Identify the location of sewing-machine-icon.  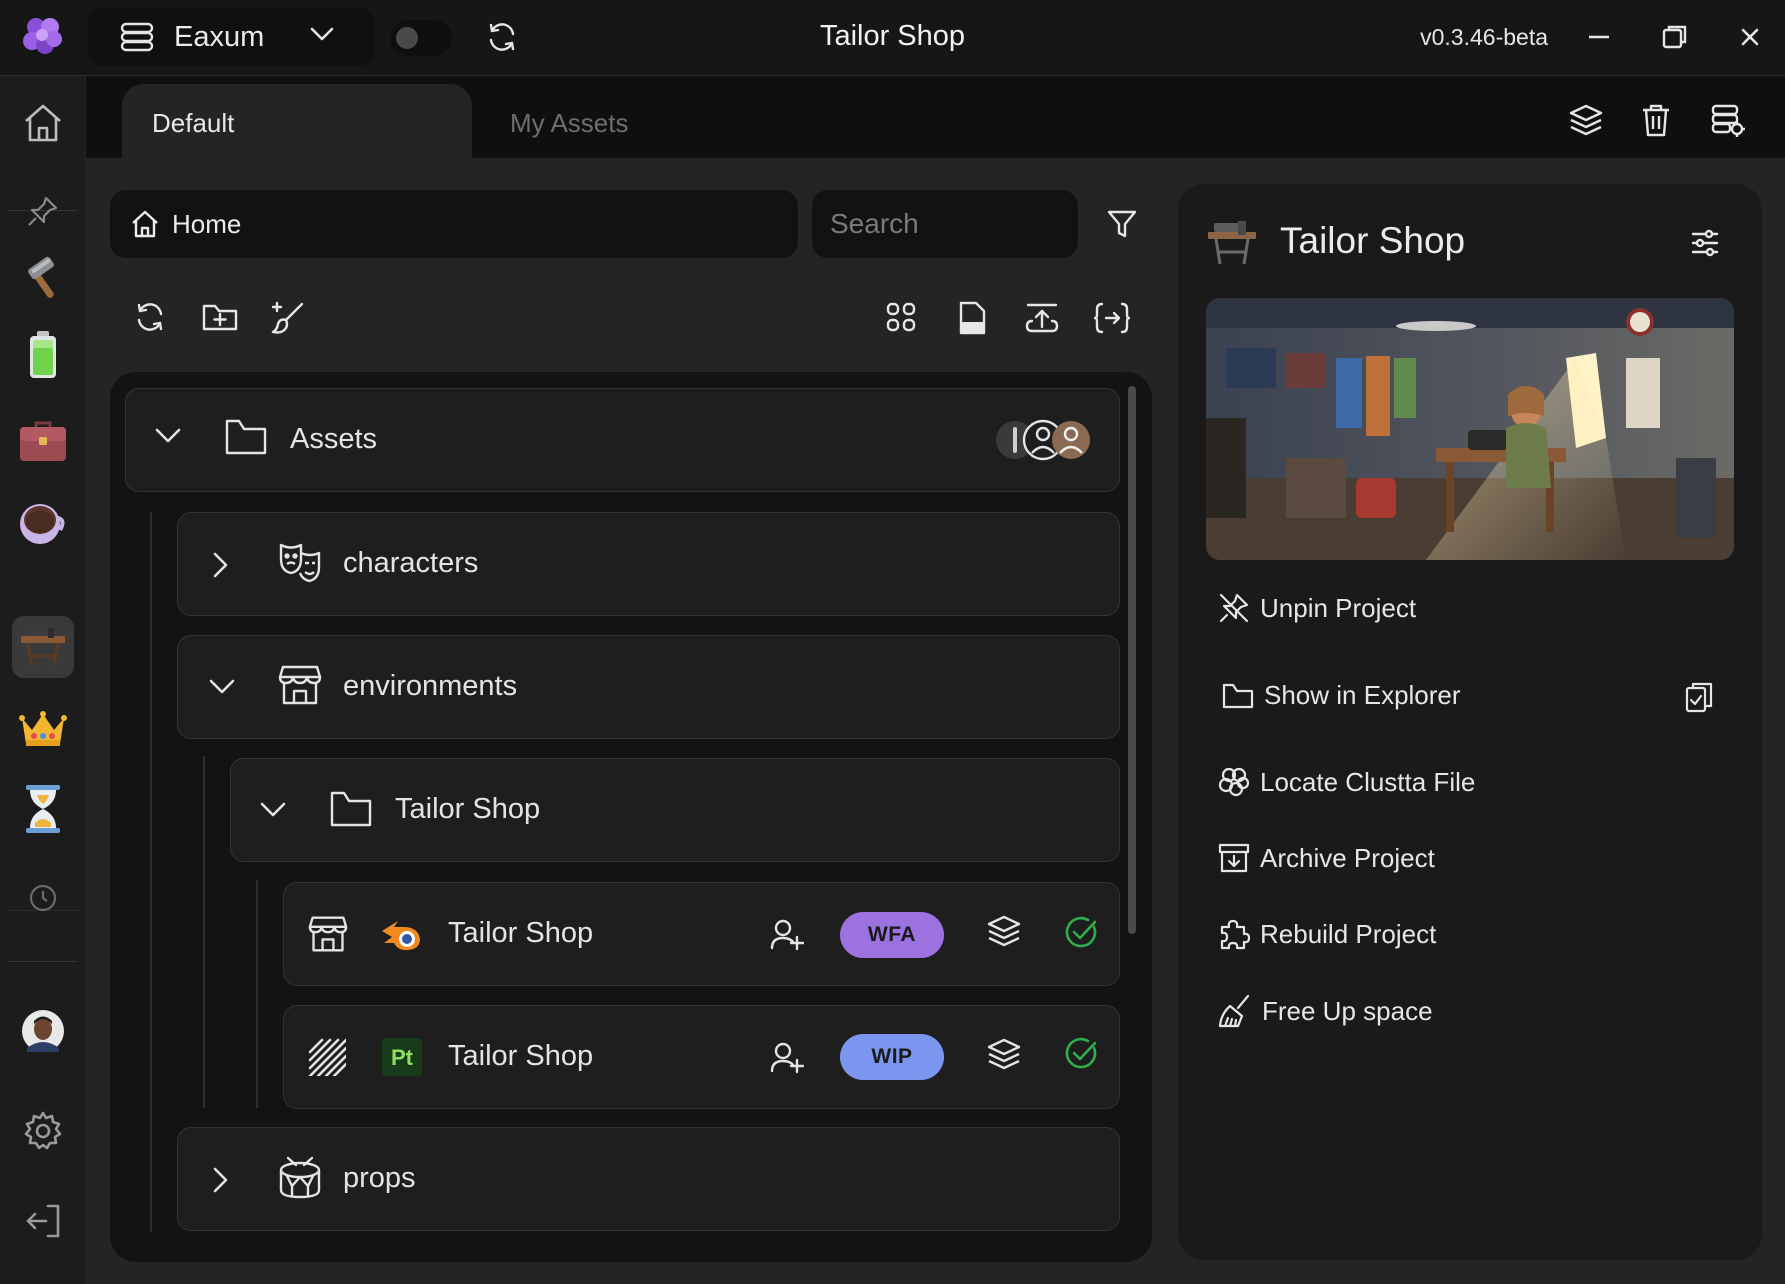
(1232, 242).